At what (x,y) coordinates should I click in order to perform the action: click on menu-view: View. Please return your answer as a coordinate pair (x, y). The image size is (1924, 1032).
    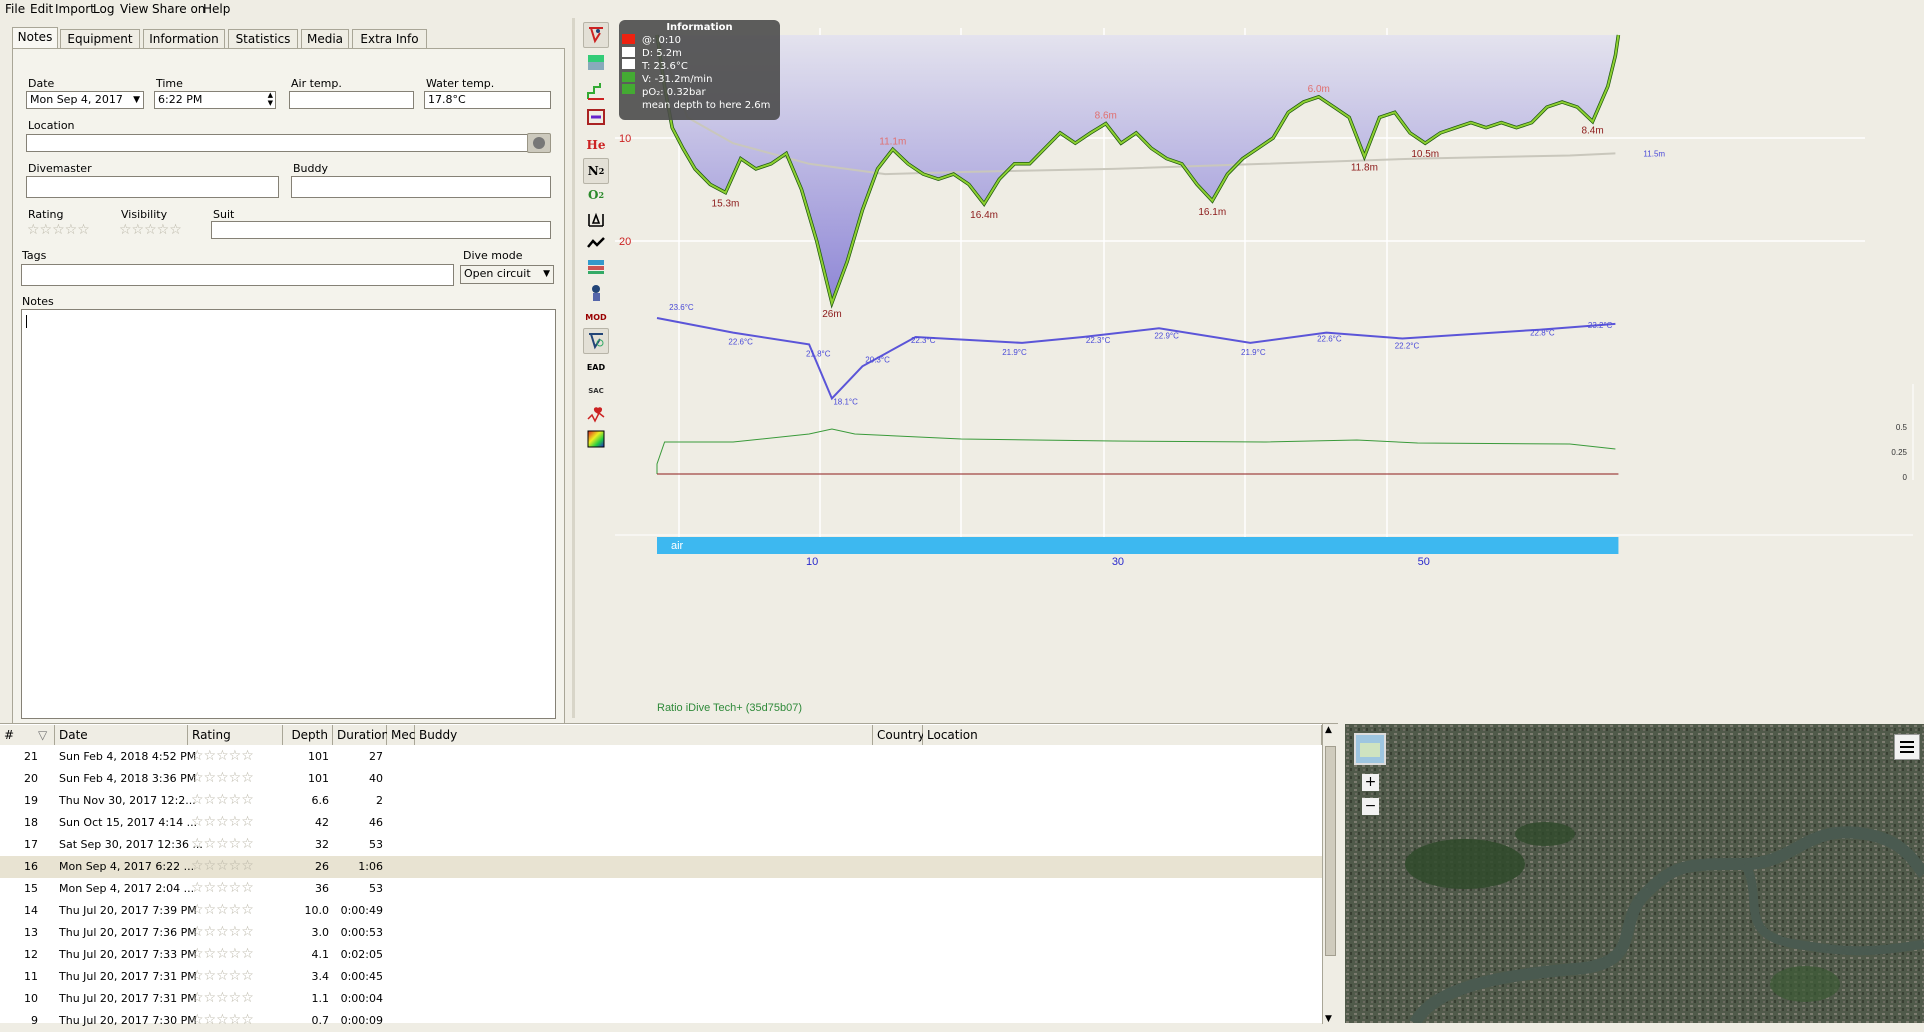
    Looking at the image, I should click on (134, 9).